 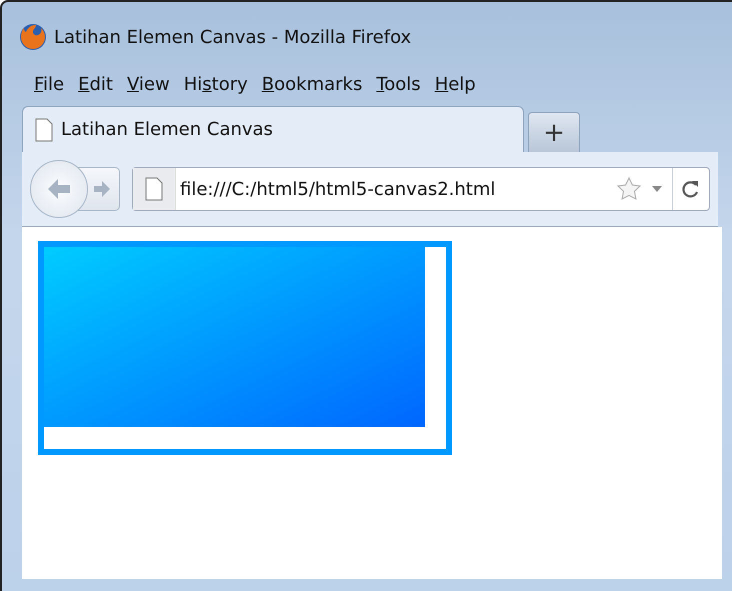 I want to click on menu-item: File, so click(x=49, y=84).